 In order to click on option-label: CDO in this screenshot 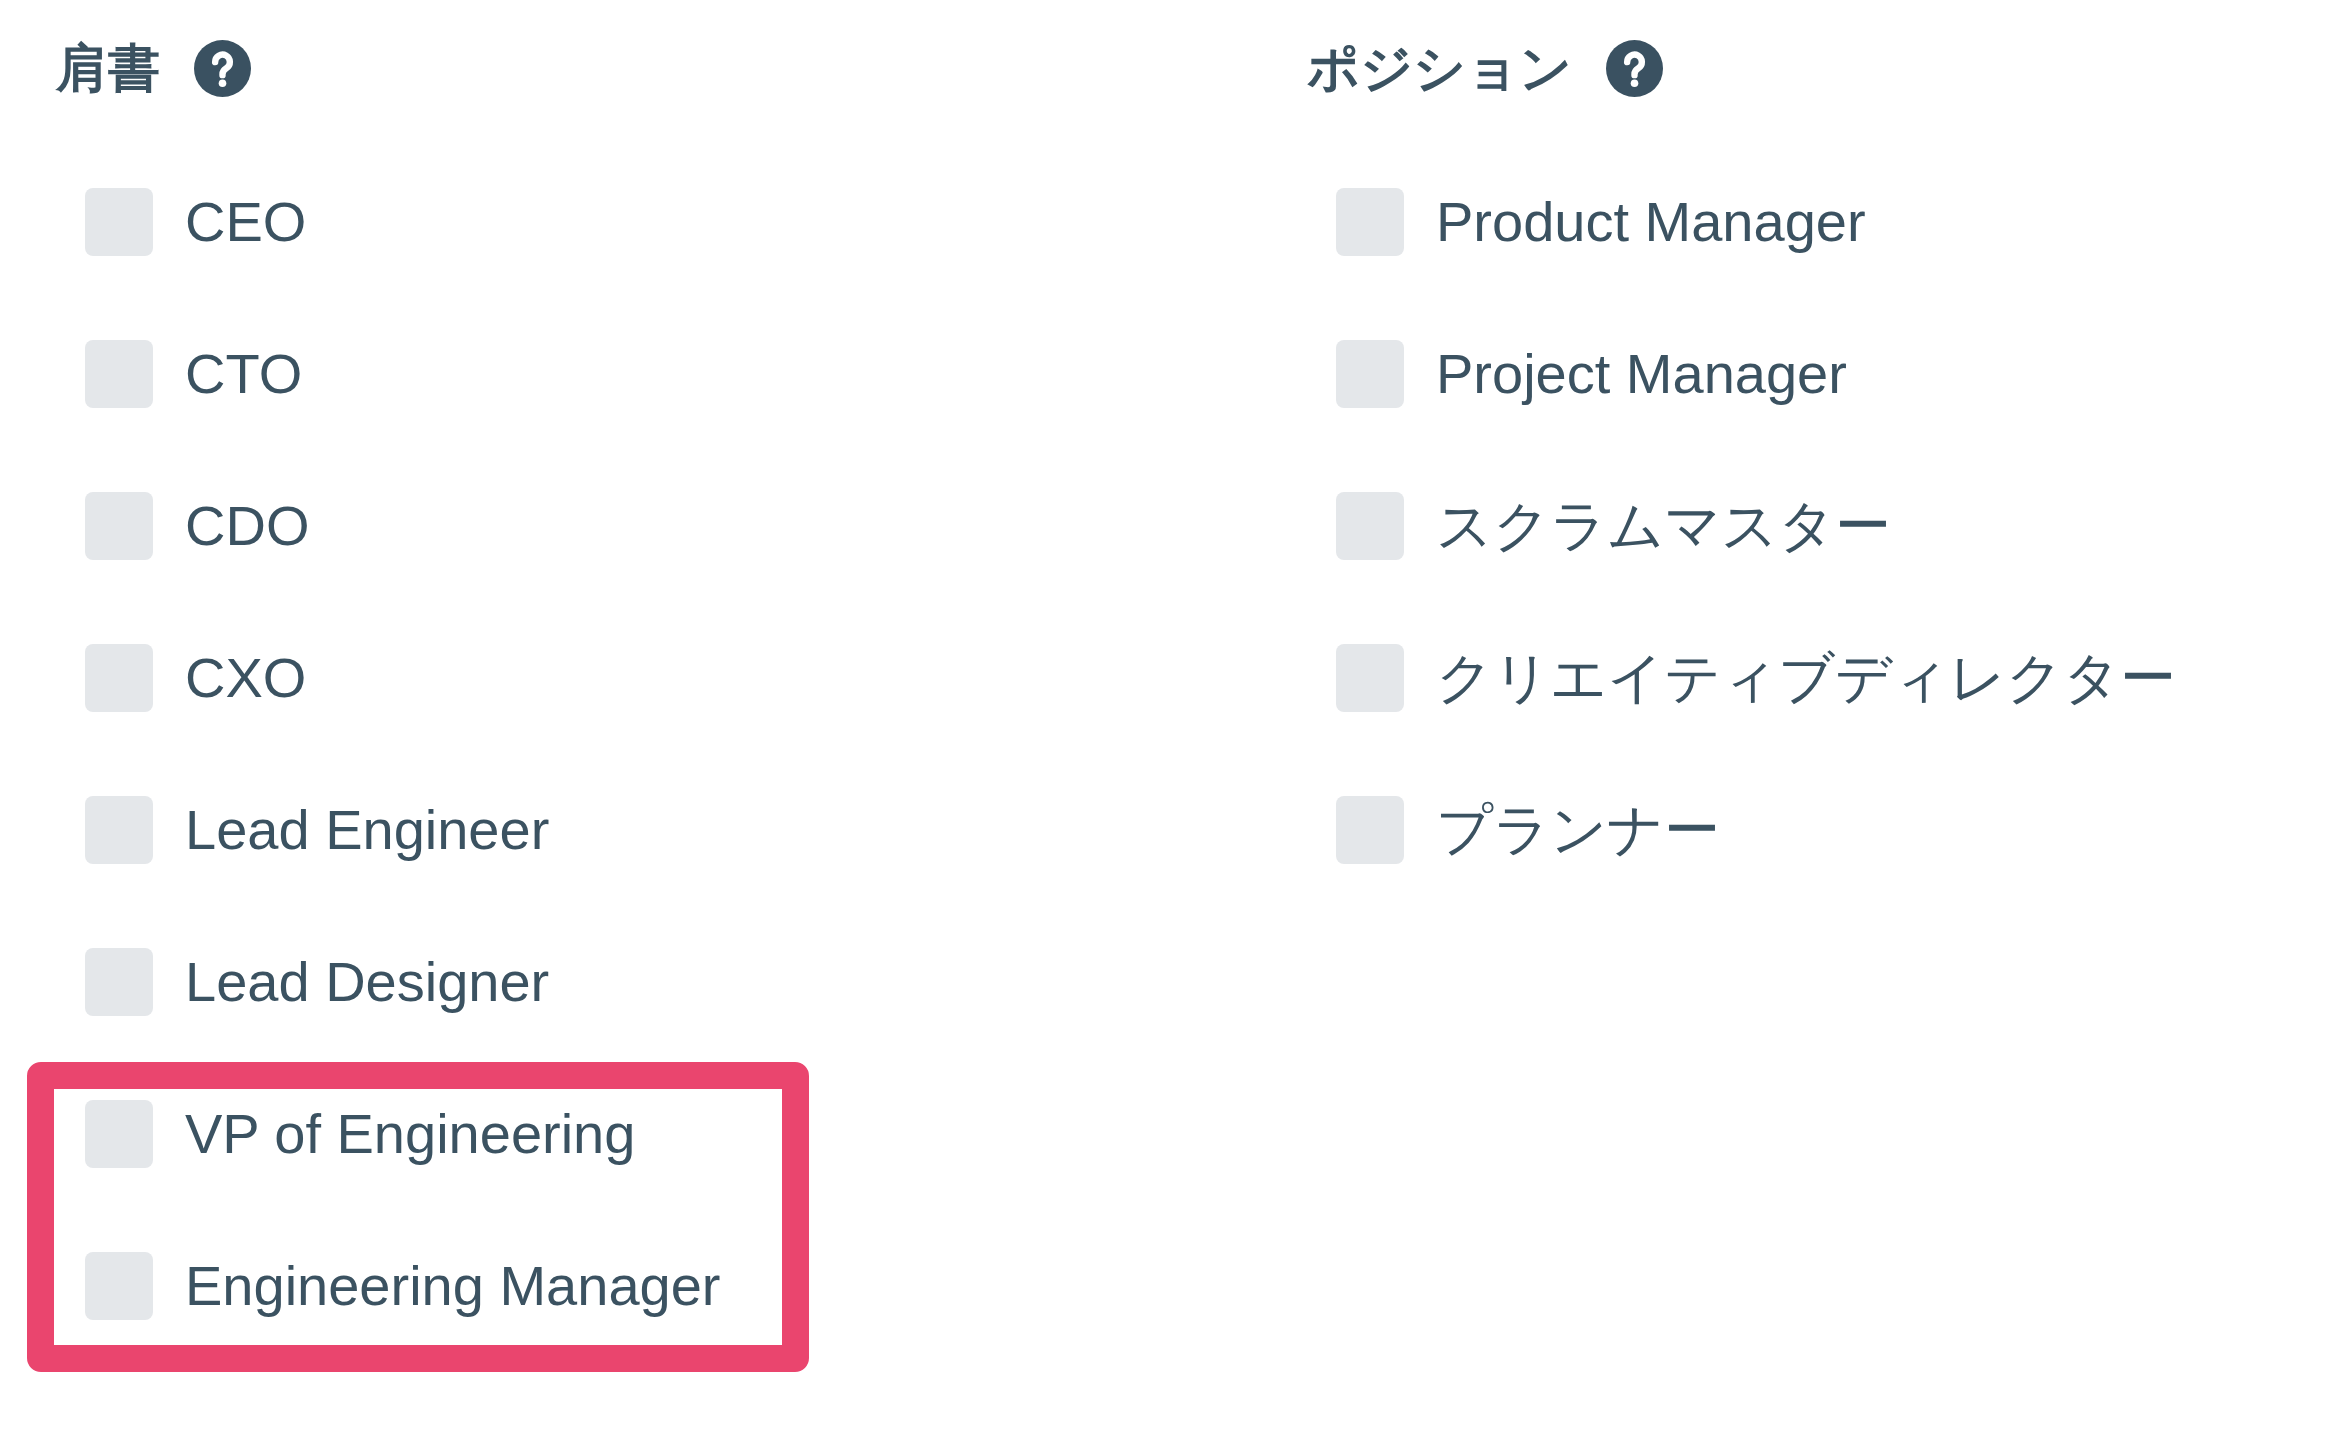, I will do `click(247, 526)`.